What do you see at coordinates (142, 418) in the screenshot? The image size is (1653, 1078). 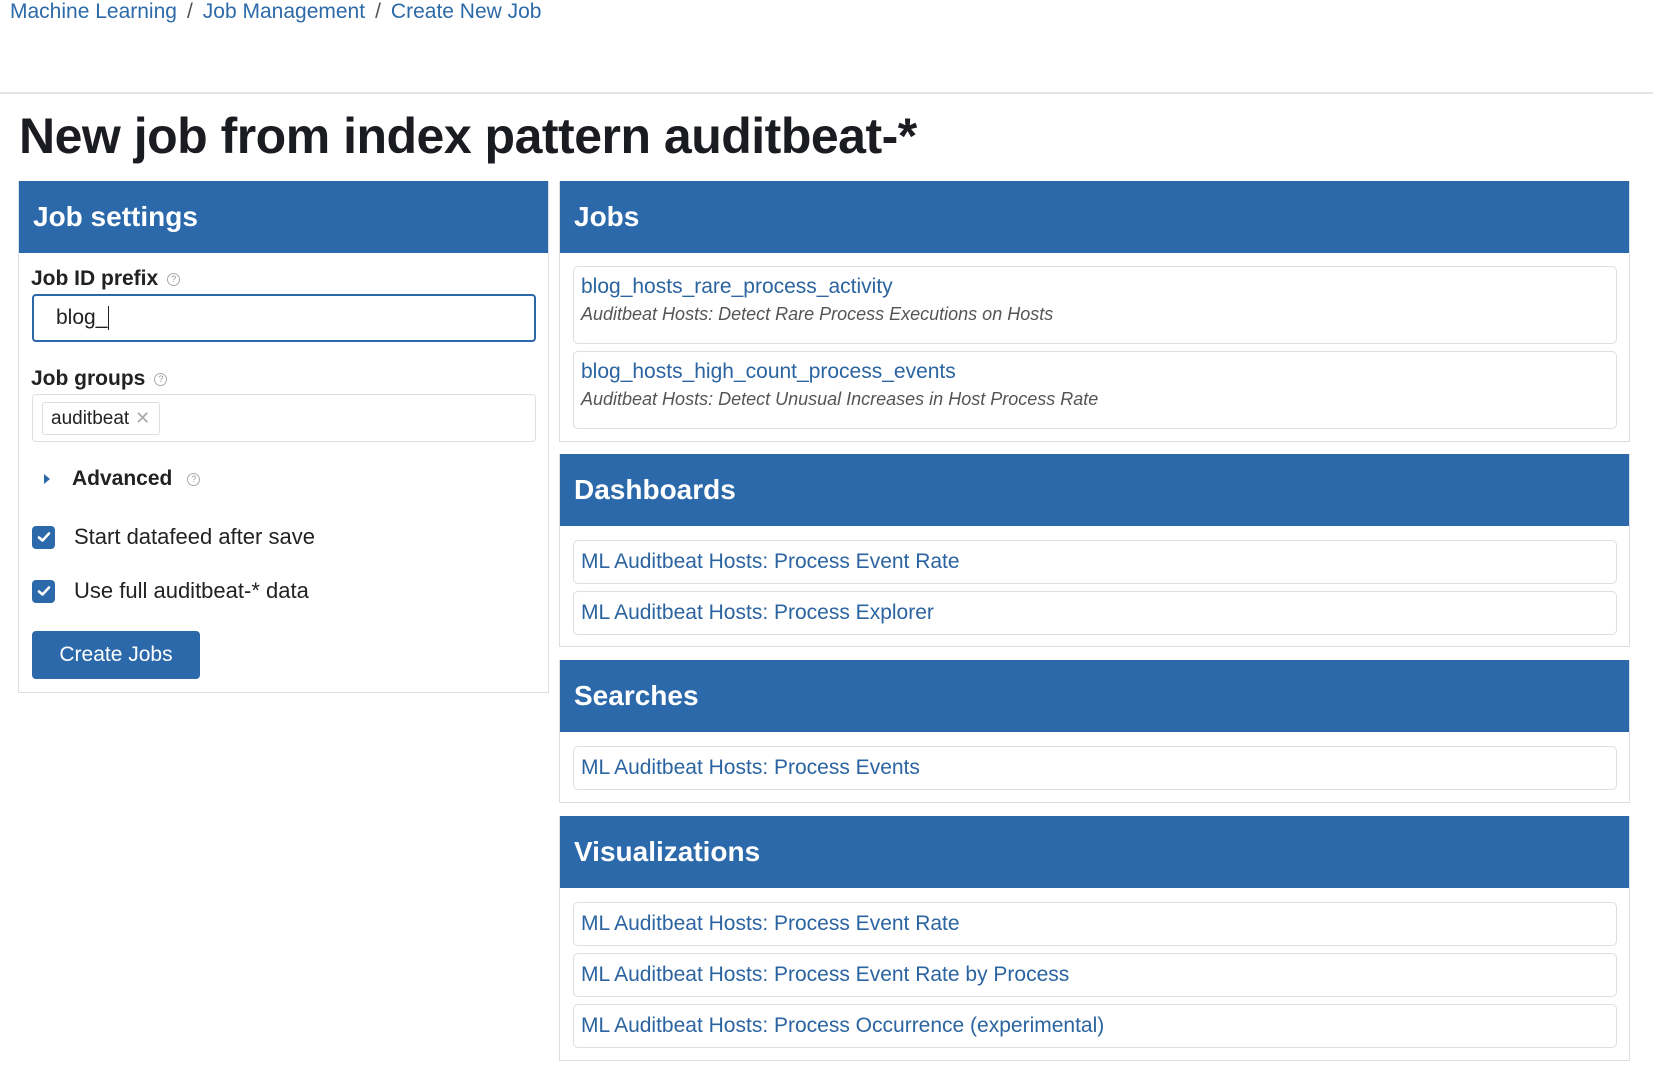 I see `close-icon: ✕` at bounding box center [142, 418].